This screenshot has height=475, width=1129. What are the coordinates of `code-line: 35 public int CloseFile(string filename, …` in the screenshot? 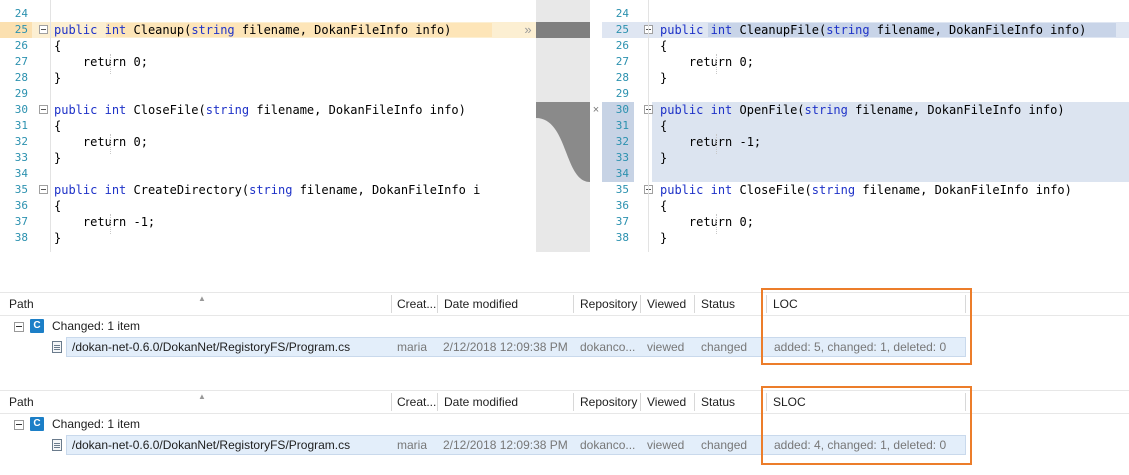 It's located at (865, 190).